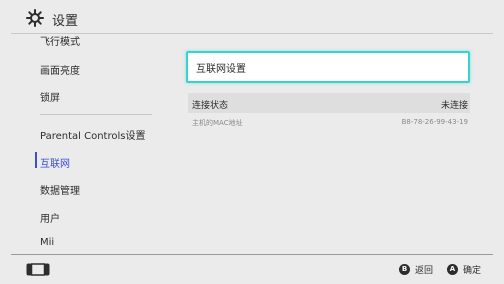  Describe the element at coordinates (55, 162) in the screenshot. I see `sidebar-item-internet: 互联网` at that location.